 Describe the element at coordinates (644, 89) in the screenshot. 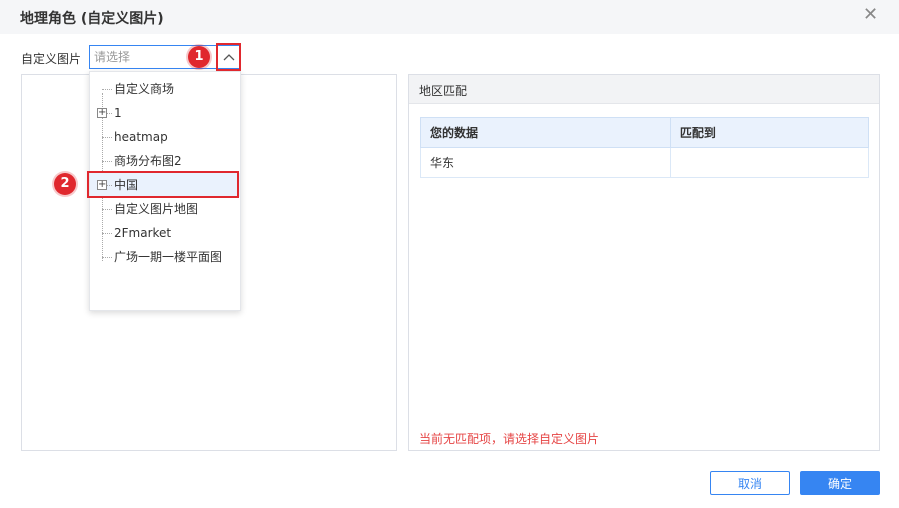

I see `region-match-header: 地区匹配` at that location.